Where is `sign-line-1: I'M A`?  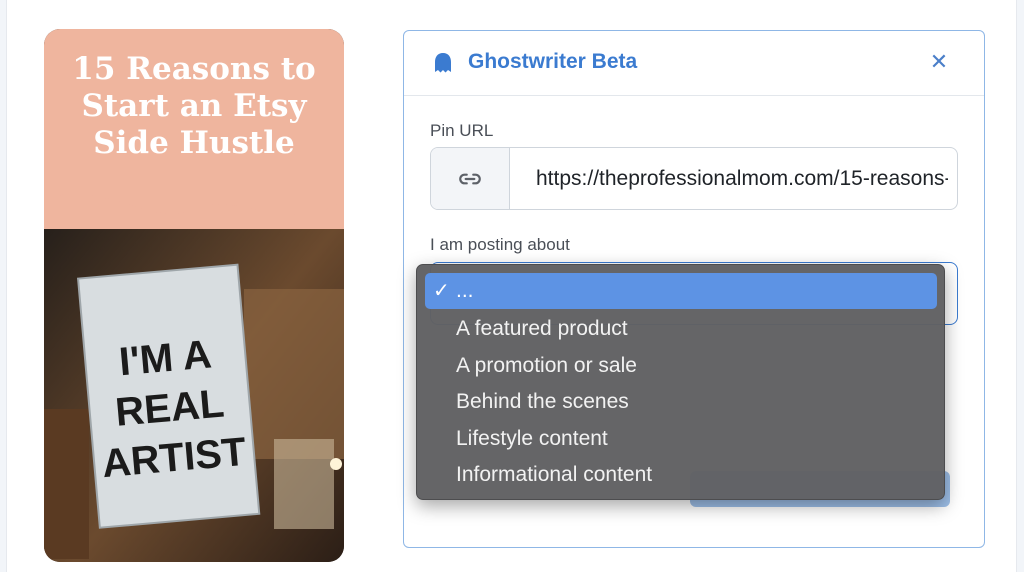
sign-line-1: I'M A is located at coordinates (165, 358).